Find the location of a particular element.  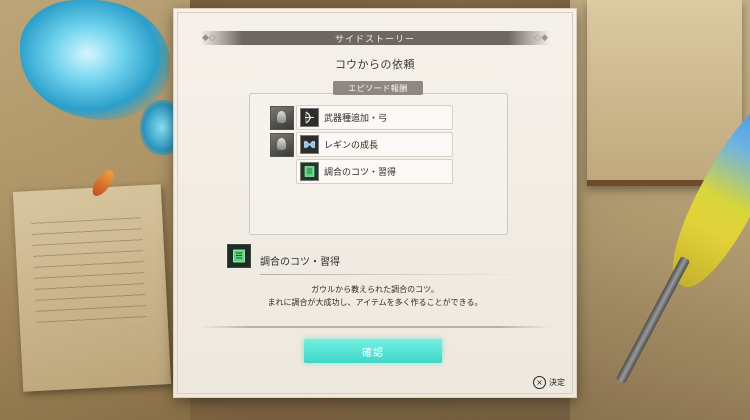

reward-item-growth: レギンの成長 is located at coordinates (374, 144).